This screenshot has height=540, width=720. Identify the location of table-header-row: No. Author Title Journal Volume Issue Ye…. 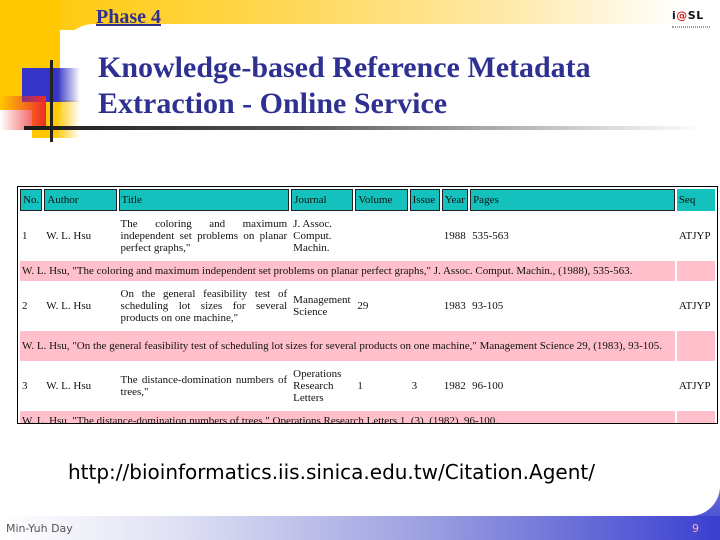
(367, 200).